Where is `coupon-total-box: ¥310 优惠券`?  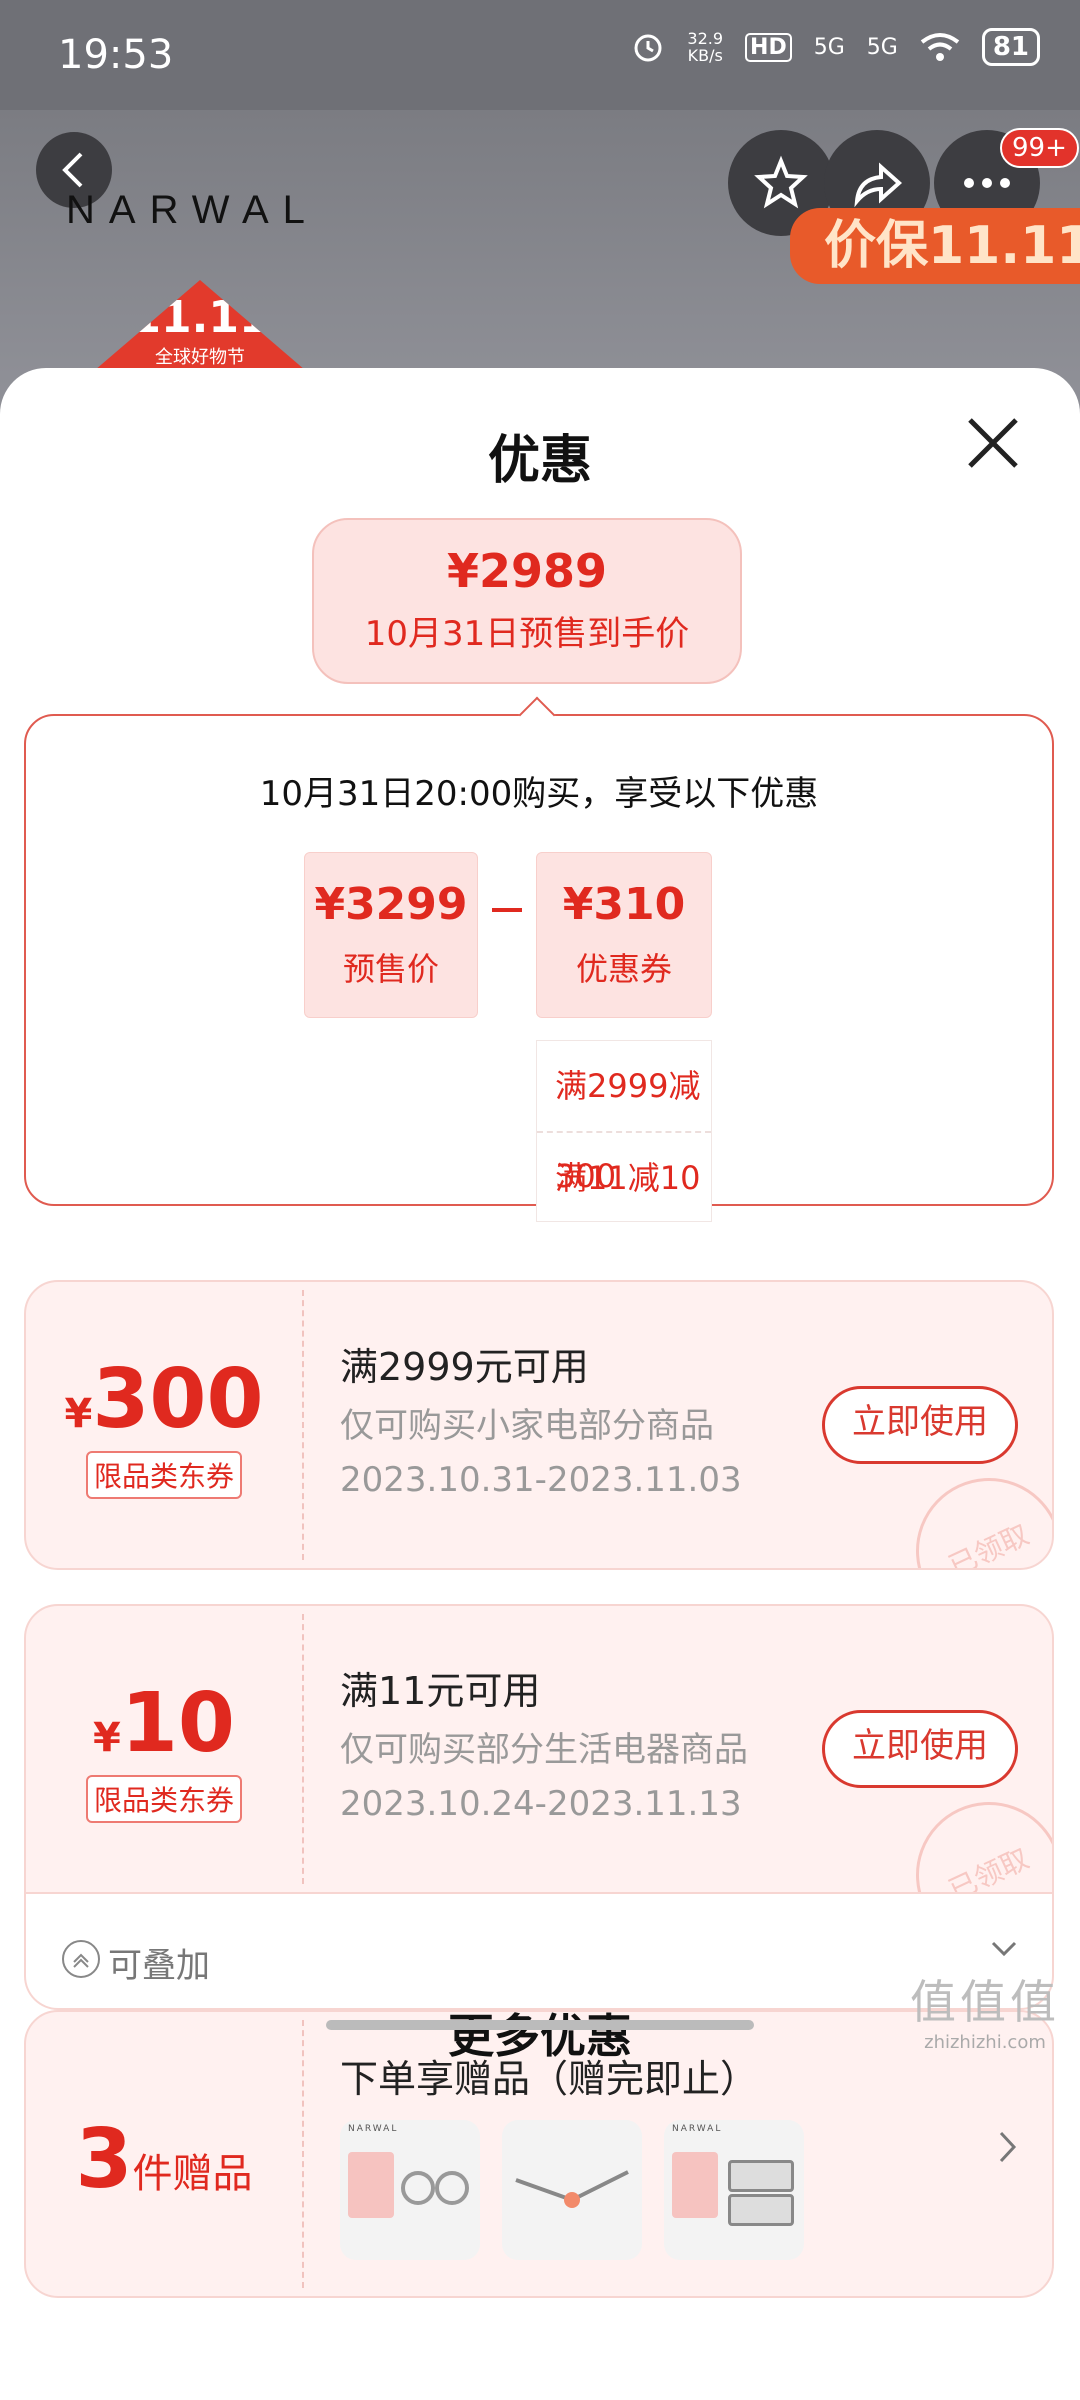
coupon-total-box: ¥310 优惠券 is located at coordinates (624, 935).